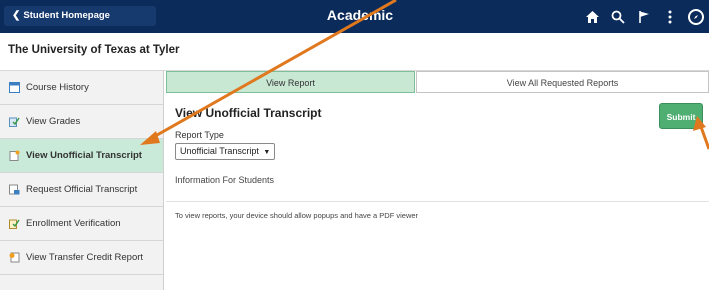 Image resolution: width=709 pixels, height=290 pixels. I want to click on annotation-arrowhead-submit, so click(699, 123).